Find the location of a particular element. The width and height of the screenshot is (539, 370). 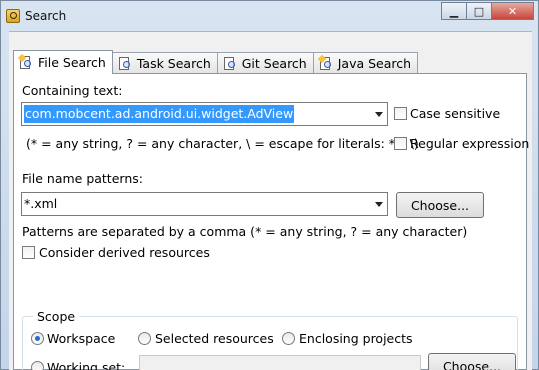

git-search-icon is located at coordinates (230, 64).